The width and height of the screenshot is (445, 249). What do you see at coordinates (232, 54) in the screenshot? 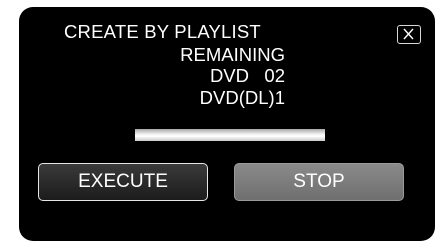
I see `remaining-label: REMAINING` at bounding box center [232, 54].